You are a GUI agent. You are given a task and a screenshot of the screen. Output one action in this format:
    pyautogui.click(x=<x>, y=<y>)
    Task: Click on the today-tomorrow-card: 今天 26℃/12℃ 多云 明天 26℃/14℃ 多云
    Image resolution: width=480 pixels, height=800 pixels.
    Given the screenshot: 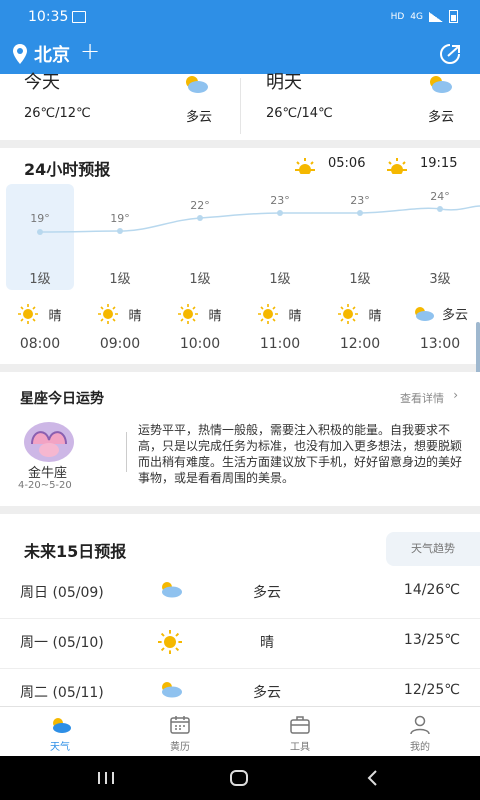 What is the action you would take?
    pyautogui.click(x=240, y=106)
    